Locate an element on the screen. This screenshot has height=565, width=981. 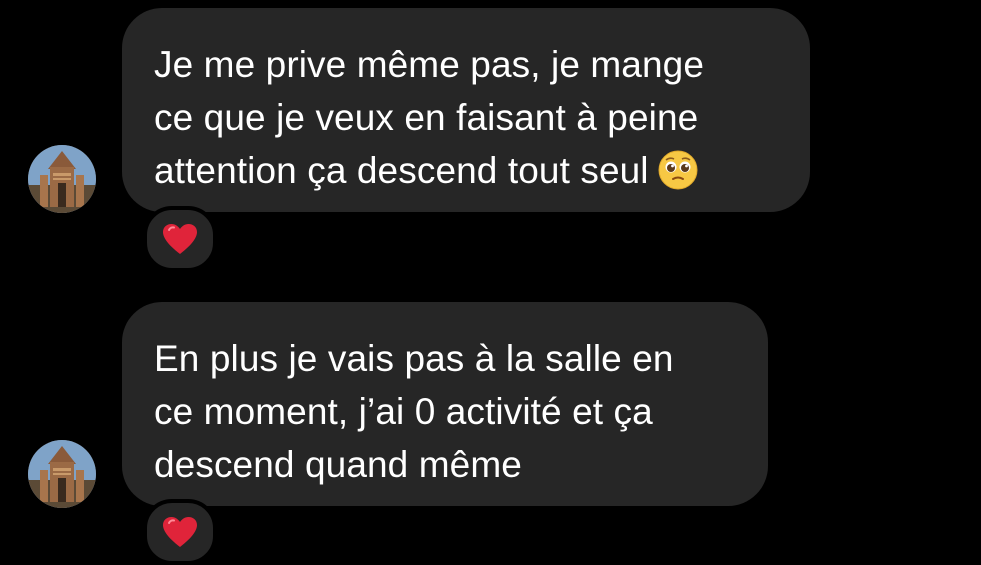
message-line: En plus je vais pas à la salle en is located at coordinates (414, 358).